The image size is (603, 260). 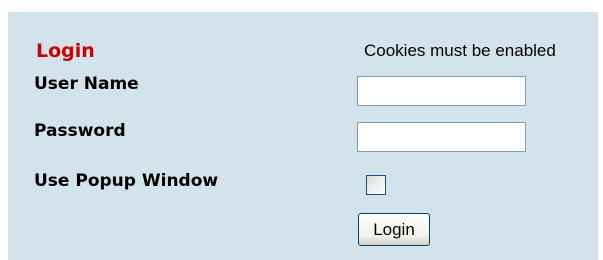 What do you see at coordinates (460, 50) in the screenshot?
I see `cookies-notice: Cookies must be enabled` at bounding box center [460, 50].